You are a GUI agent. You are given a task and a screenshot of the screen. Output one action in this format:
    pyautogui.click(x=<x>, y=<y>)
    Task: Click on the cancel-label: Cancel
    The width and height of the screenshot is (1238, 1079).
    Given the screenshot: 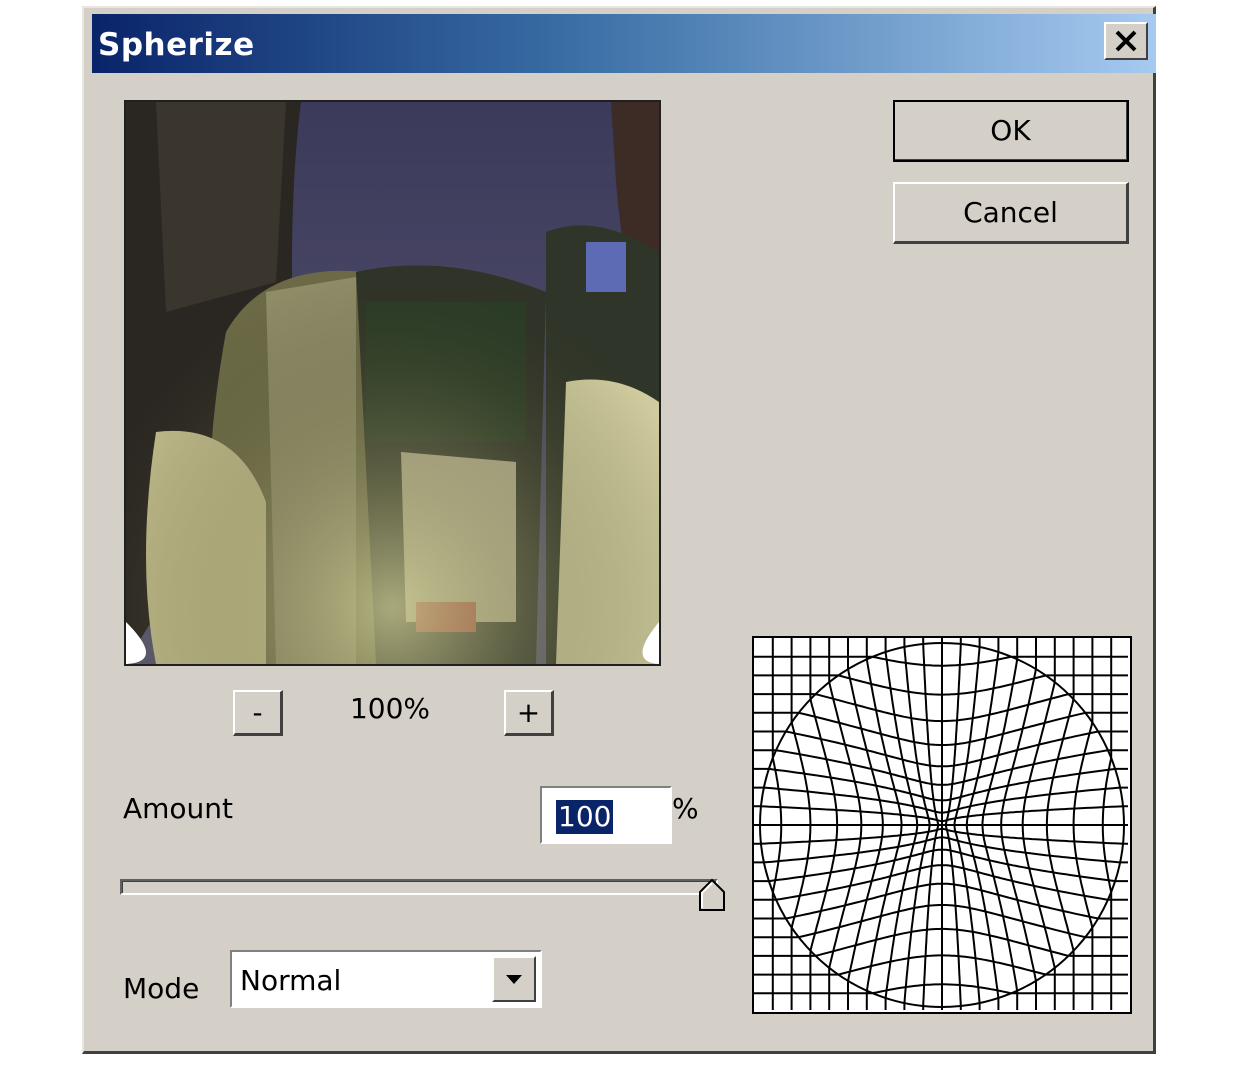 What is the action you would take?
    pyautogui.click(x=1010, y=212)
    